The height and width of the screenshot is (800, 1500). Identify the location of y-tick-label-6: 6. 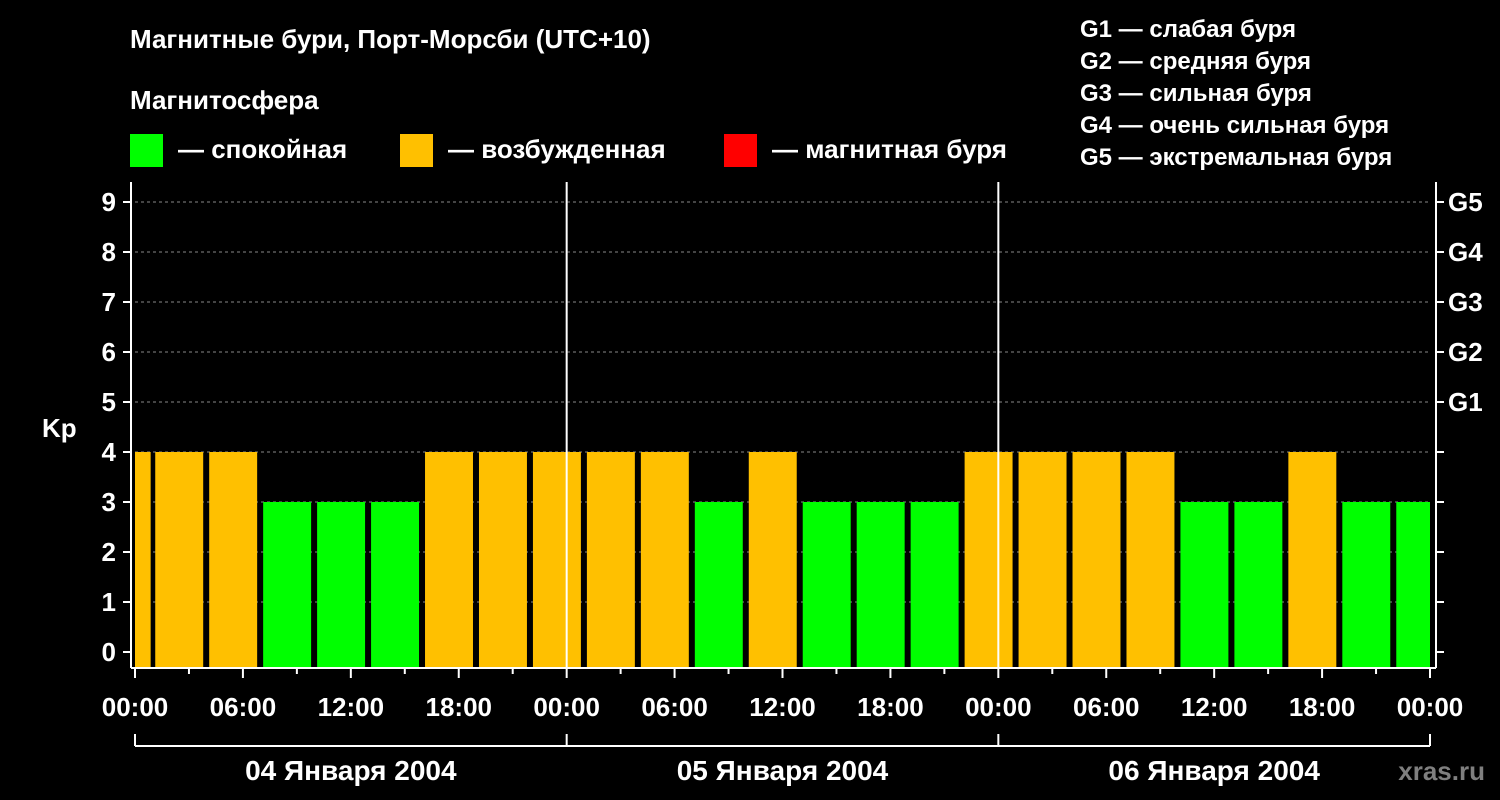
(109, 352).